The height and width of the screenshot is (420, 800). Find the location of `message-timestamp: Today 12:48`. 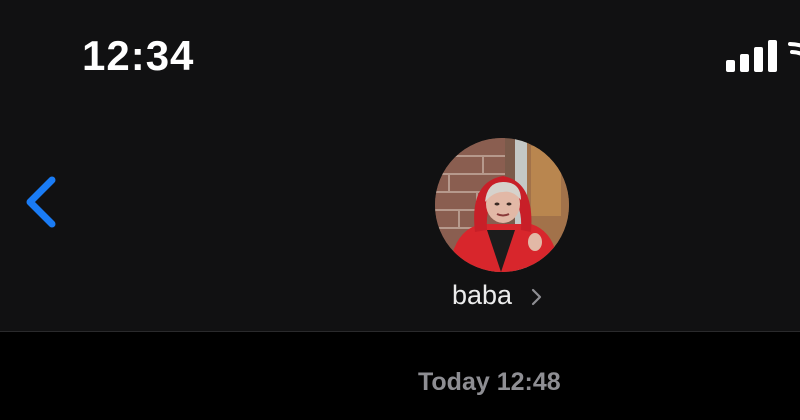

message-timestamp: Today 12:48 is located at coordinates (489, 382).